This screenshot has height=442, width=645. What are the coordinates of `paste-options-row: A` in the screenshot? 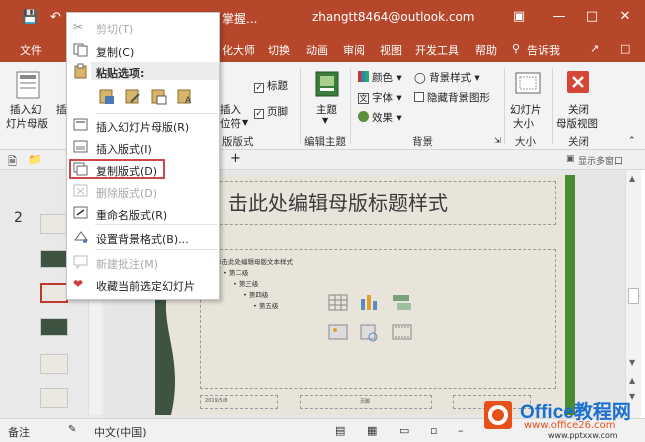 It's located at (154, 97).